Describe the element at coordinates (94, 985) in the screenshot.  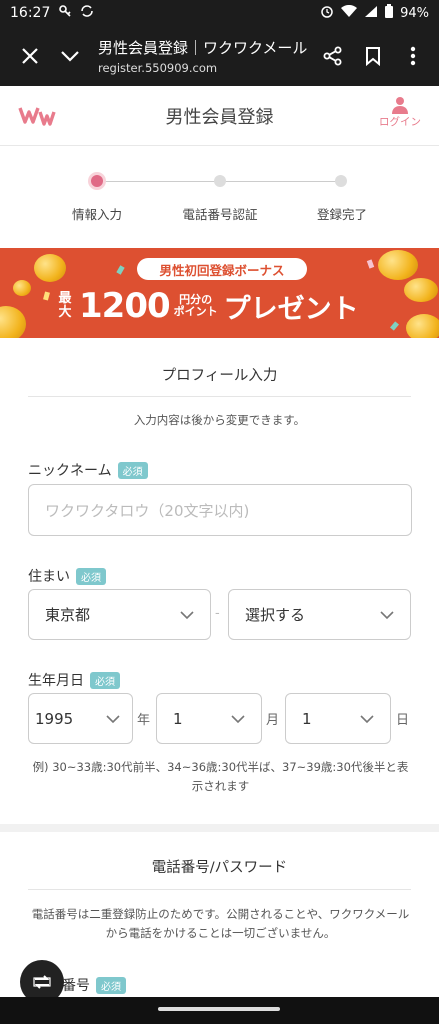
I see `phone-label: 番号 必須` at that location.